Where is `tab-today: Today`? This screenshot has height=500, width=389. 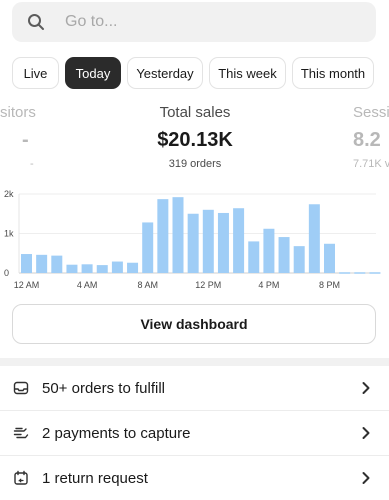 tab-today: Today is located at coordinates (93, 73).